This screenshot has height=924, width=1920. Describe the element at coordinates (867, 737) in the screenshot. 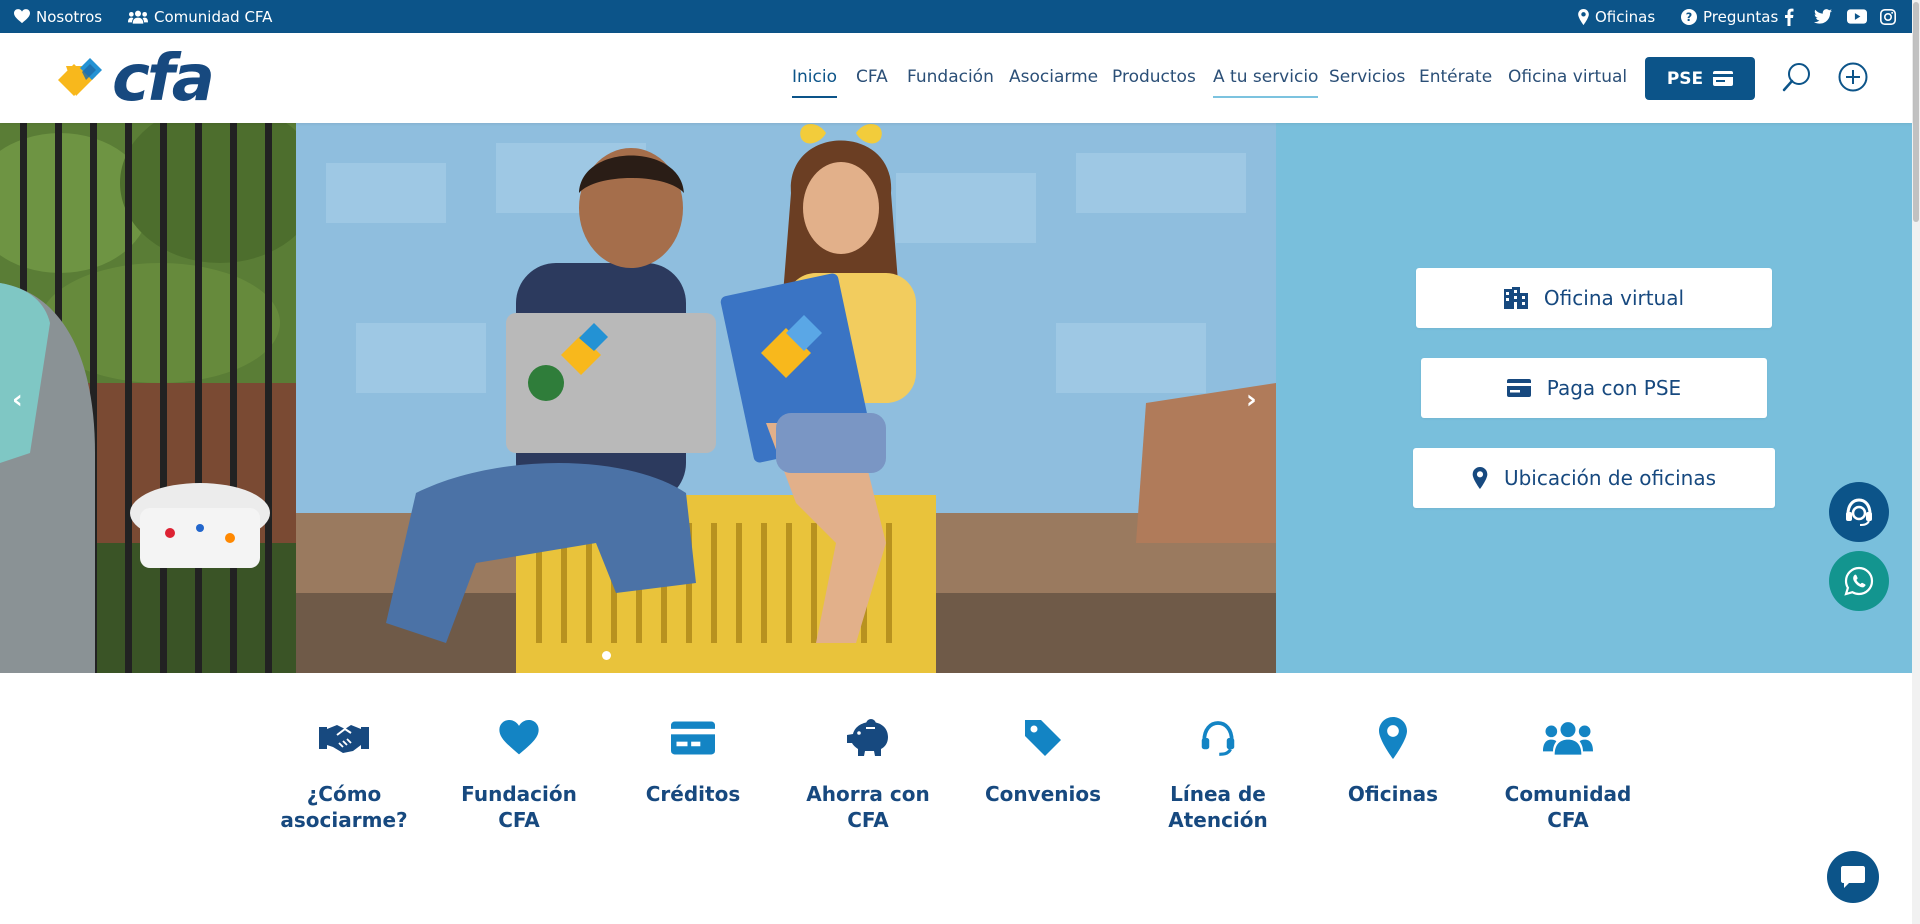

I see `piggy-bank-icon` at that location.